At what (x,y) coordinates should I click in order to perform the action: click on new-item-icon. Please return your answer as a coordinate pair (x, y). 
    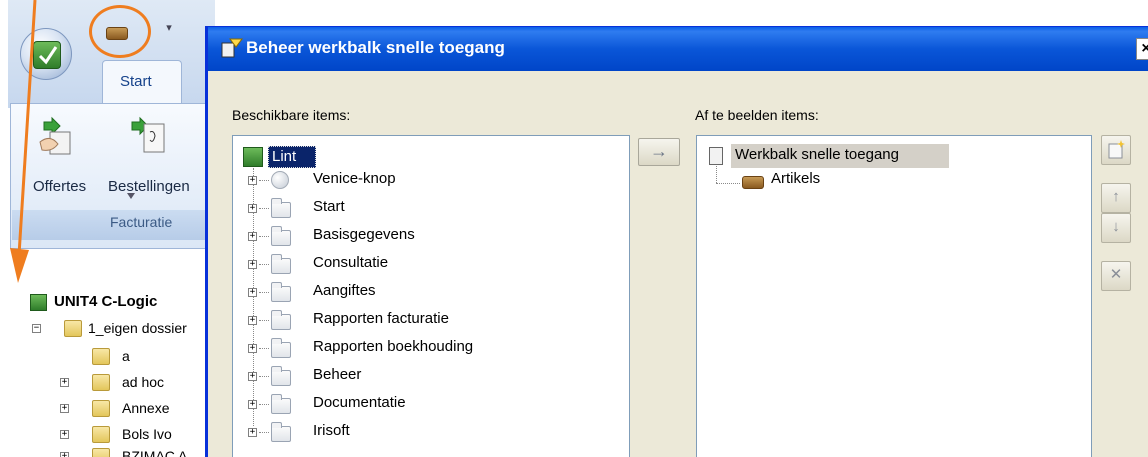
    Looking at the image, I should click on (1116, 149).